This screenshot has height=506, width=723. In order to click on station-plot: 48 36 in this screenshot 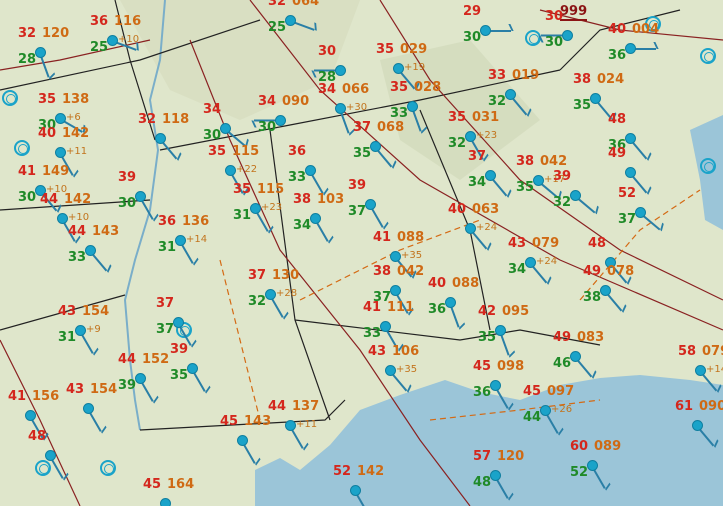, I will do `click(628, 136)`.